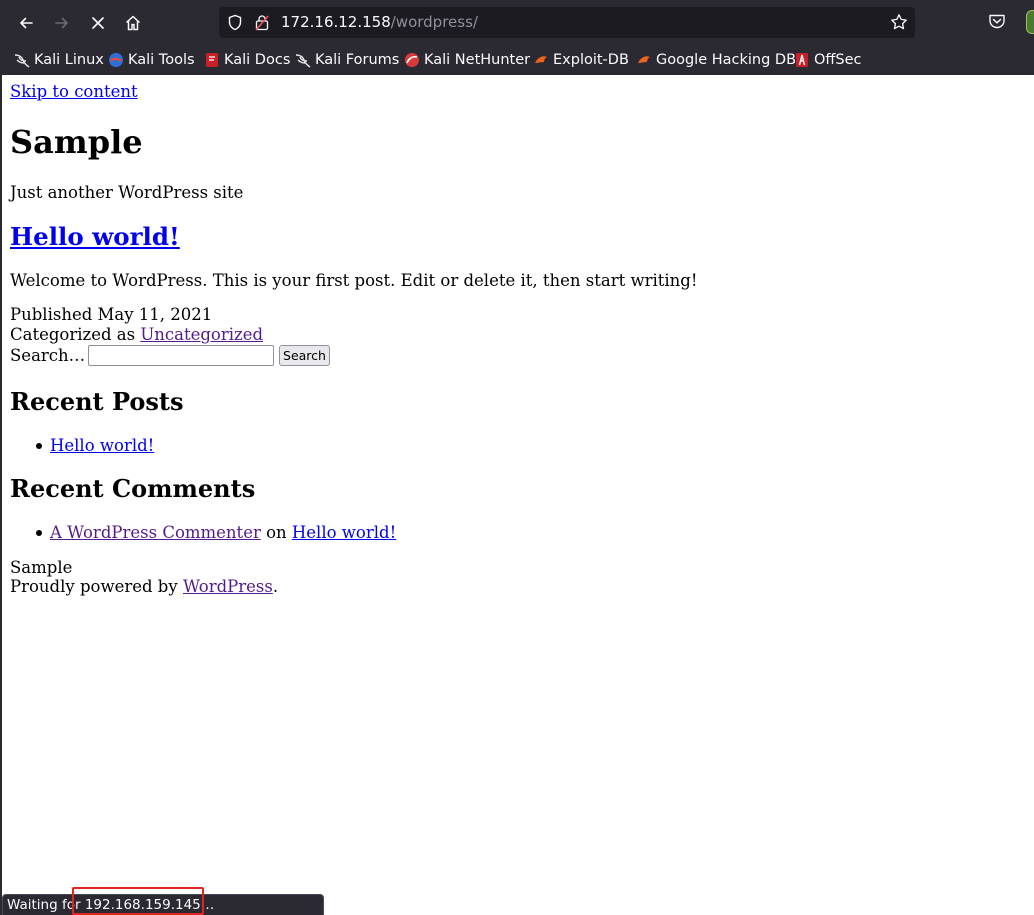 The width and height of the screenshot is (1034, 915). What do you see at coordinates (97, 401) in the screenshot?
I see `recent-posts-heading: Recent Posts` at bounding box center [97, 401].